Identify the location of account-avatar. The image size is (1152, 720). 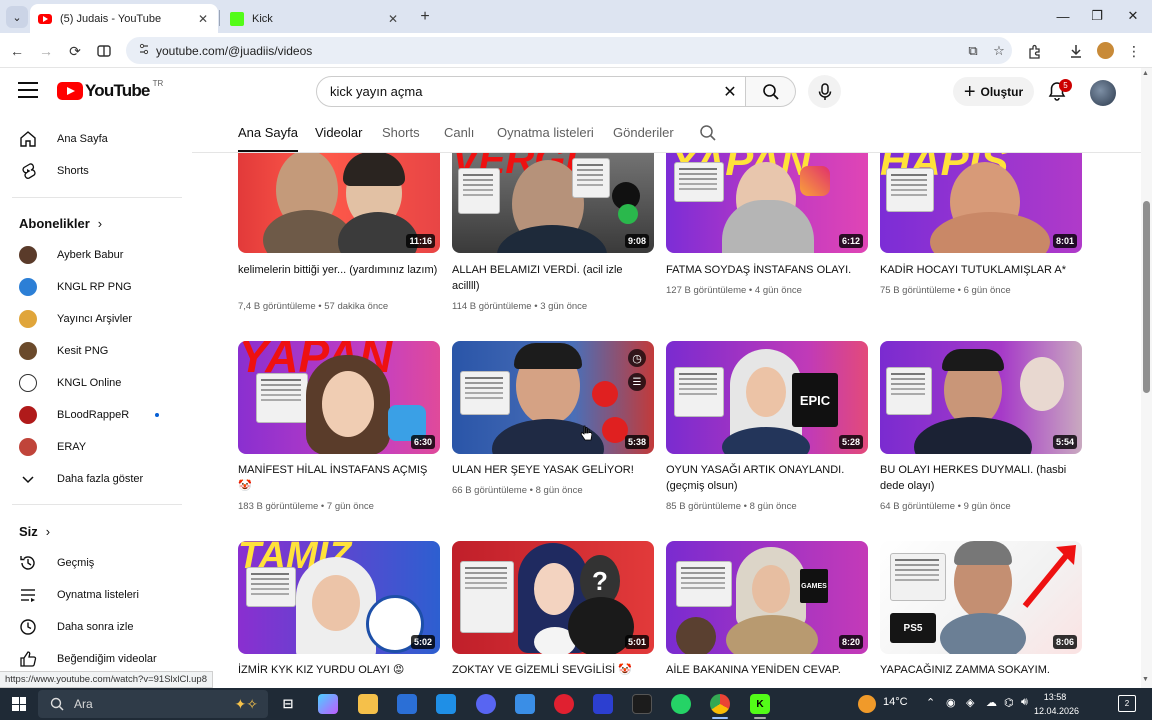
(1103, 93).